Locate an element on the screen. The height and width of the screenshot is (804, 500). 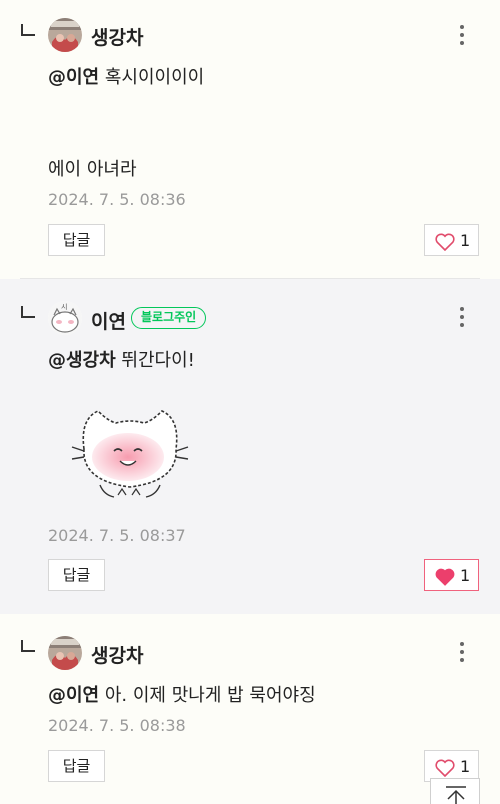
comment-date: 2024. 7. 5. 08:37 is located at coordinates (117, 535).